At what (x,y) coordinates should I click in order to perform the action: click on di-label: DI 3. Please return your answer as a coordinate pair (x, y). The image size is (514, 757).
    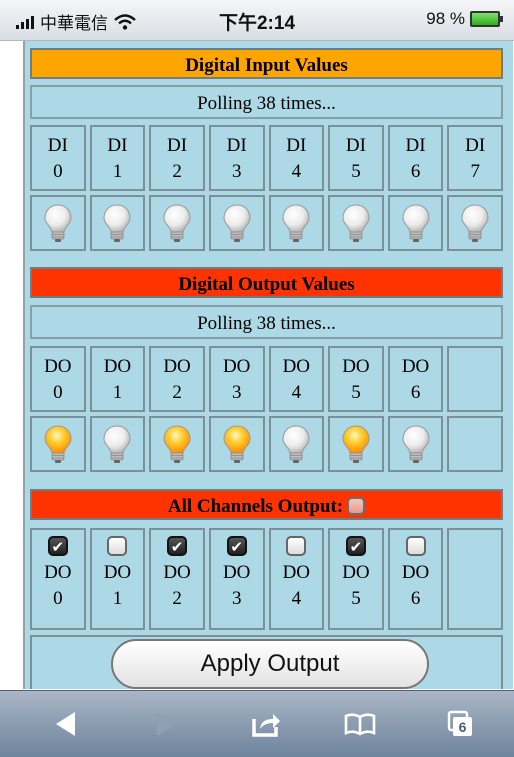
    Looking at the image, I should click on (236, 158).